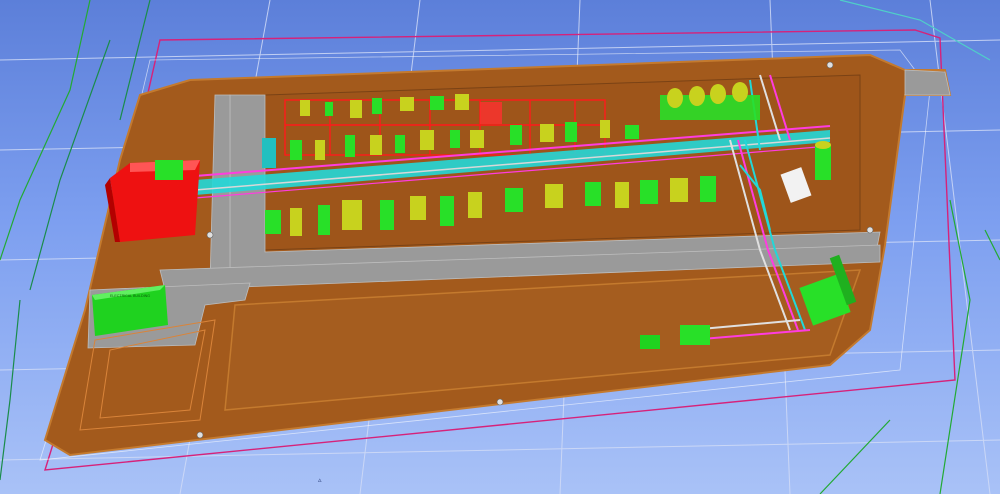 This screenshot has height=494, width=1000. Describe the element at coordinates (491, 113) in the screenshot. I see `red-frame-block` at that location.